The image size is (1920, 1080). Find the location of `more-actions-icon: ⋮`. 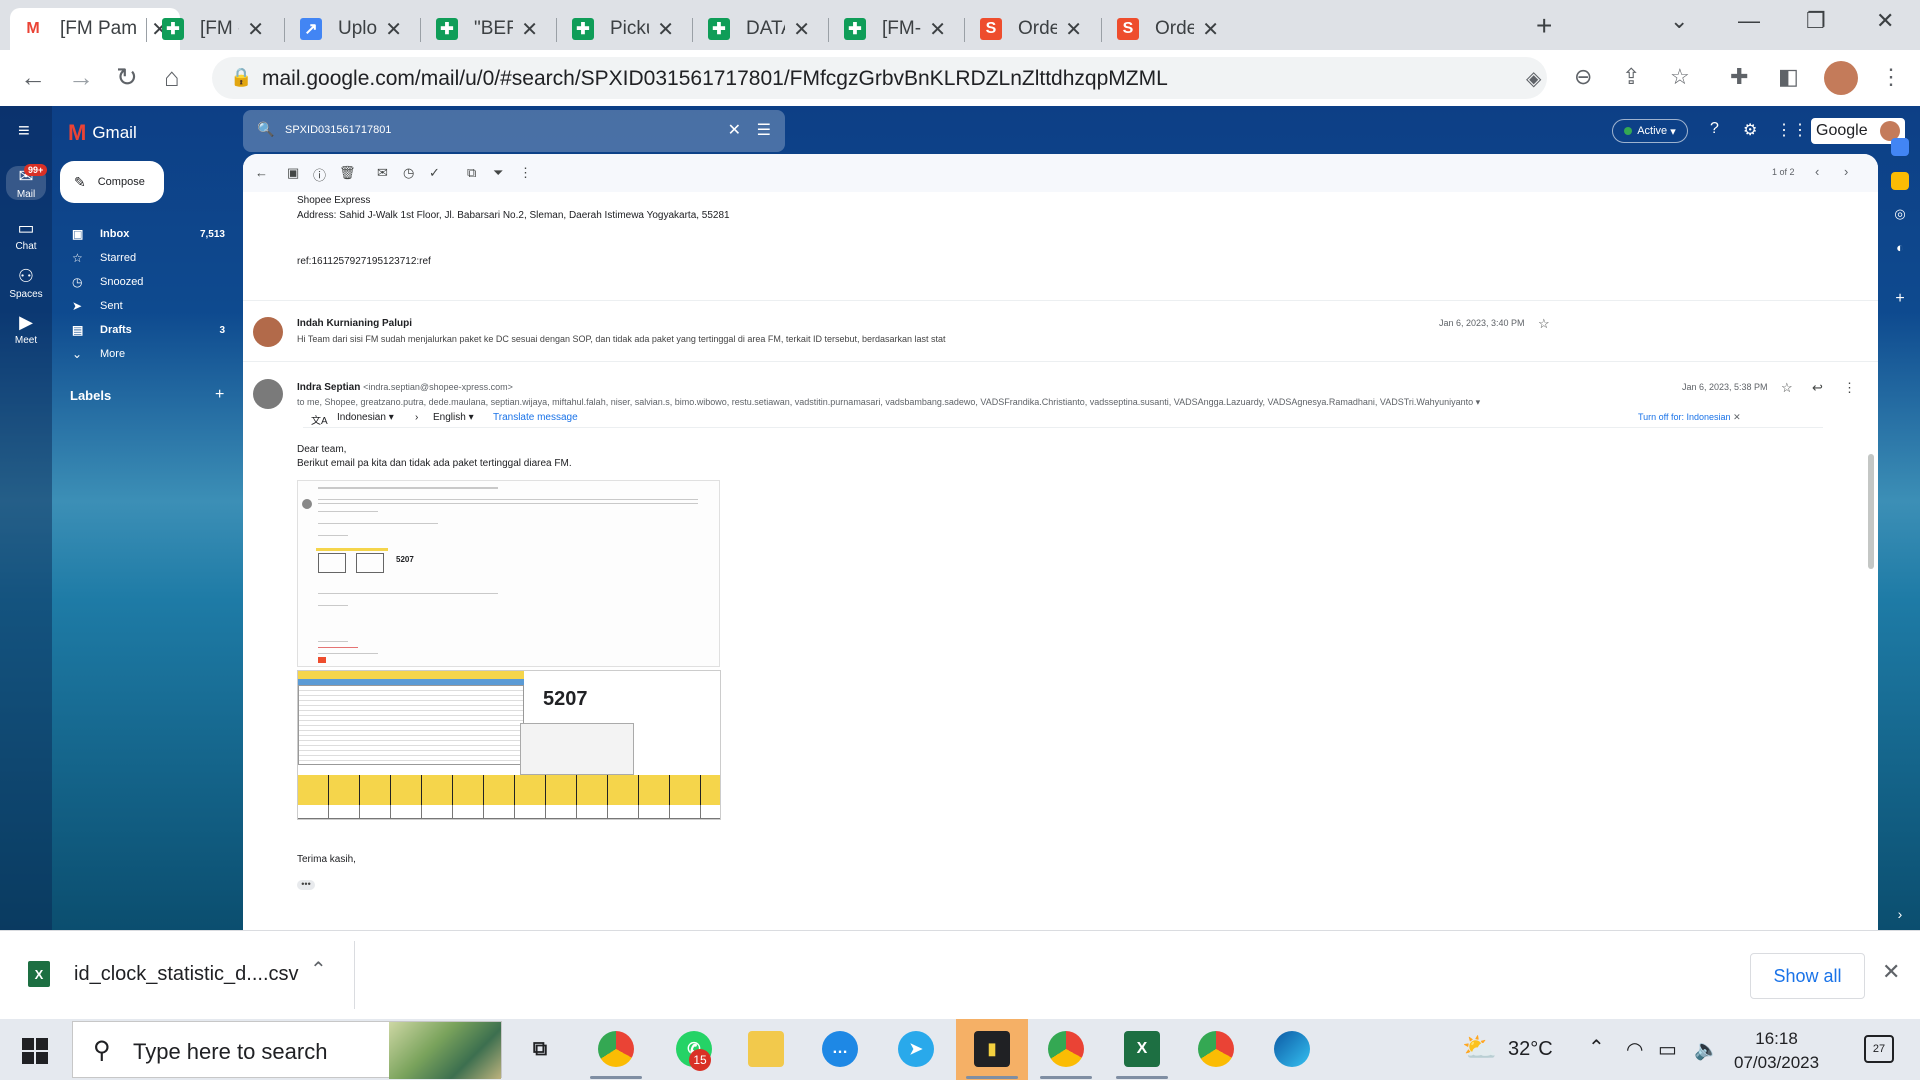

more-actions-icon: ⋮ is located at coordinates (525, 173).